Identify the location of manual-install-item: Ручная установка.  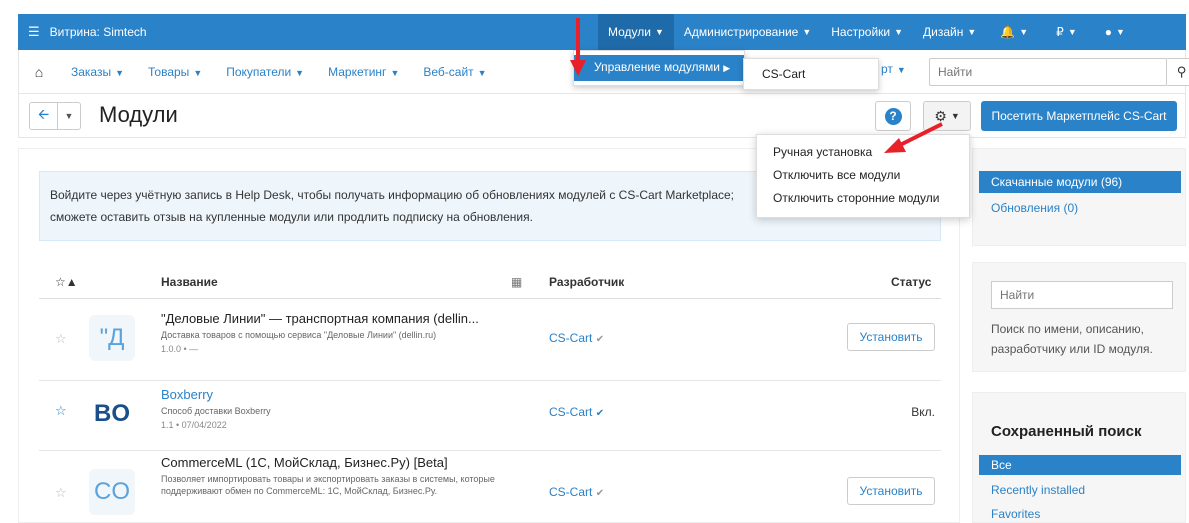
(863, 154).